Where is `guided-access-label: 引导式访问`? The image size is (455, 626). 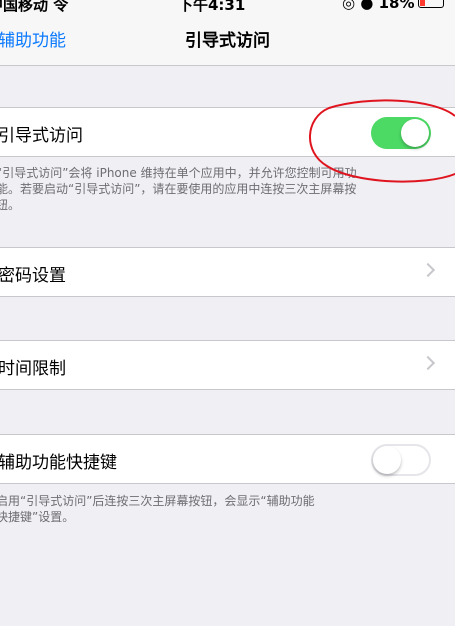
guided-access-label: 引导式访问 is located at coordinates (41, 136).